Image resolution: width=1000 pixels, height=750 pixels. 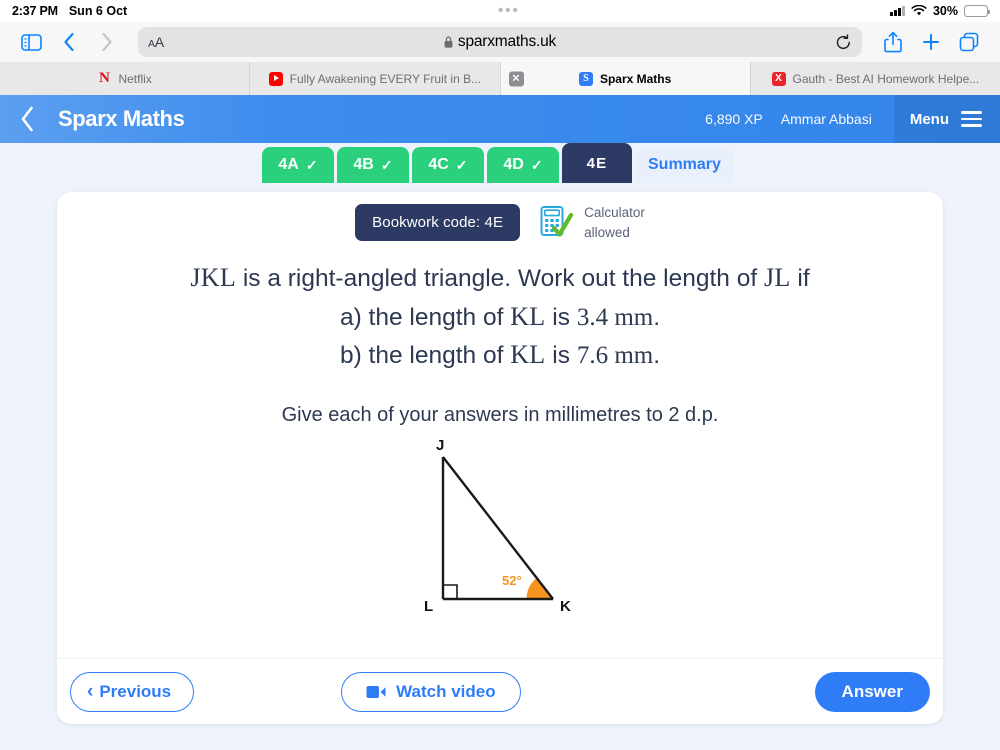 I want to click on battery-percent: 30%, so click(x=945, y=11).